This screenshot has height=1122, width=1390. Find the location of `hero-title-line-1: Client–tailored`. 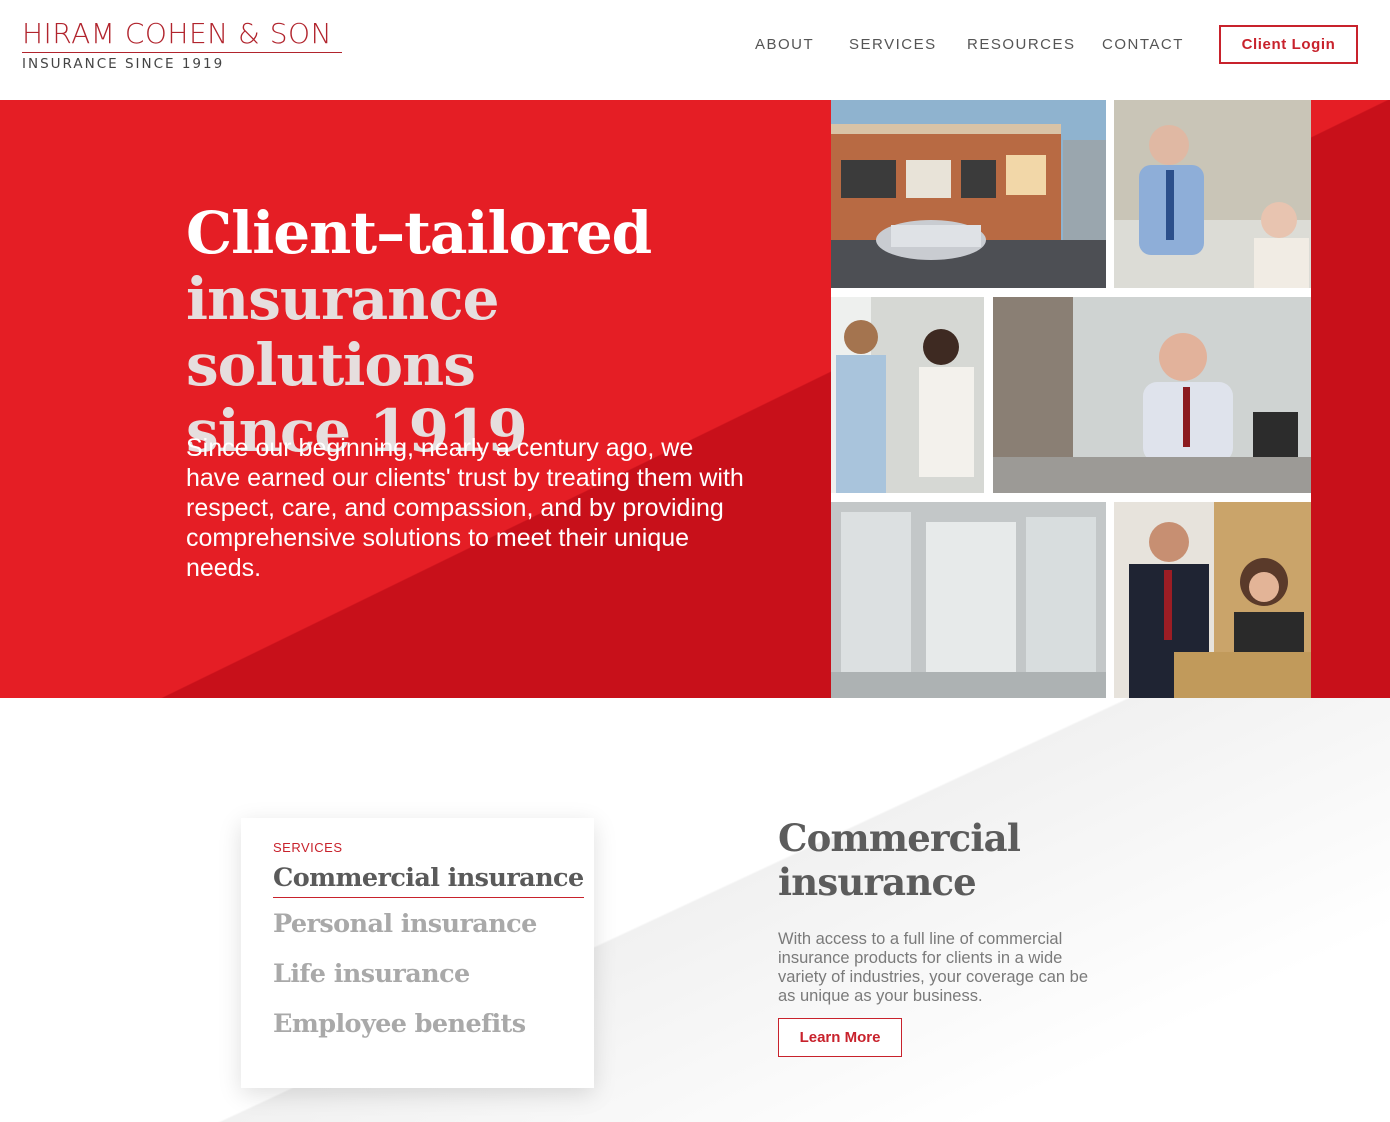

hero-title-line-1: Client–tailored is located at coordinates (419, 233).